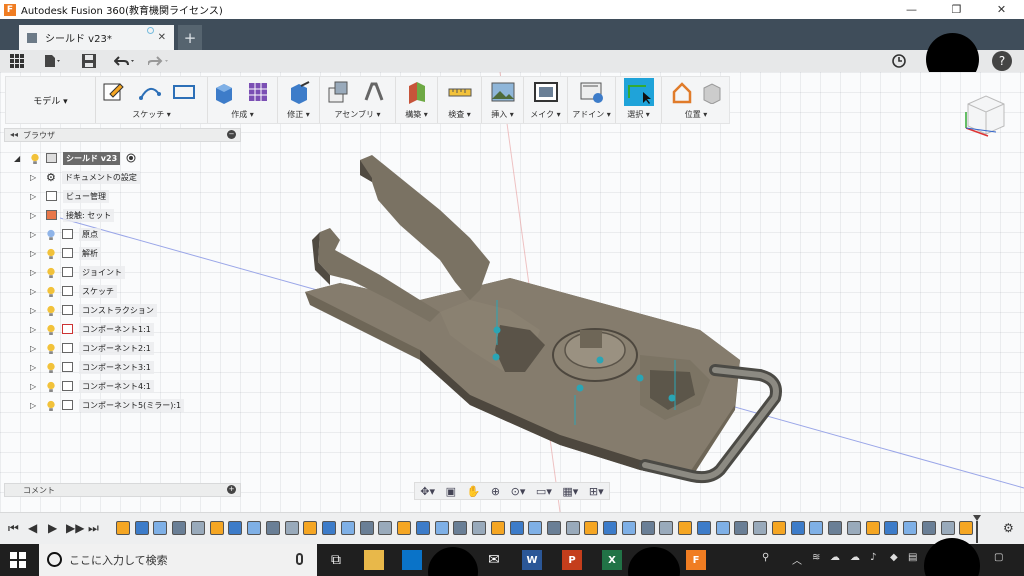 The image size is (1024, 576). Describe the element at coordinates (92, 348) in the screenshot. I see `tree-item-component-2: ▷ コンポーネント2:1` at that location.